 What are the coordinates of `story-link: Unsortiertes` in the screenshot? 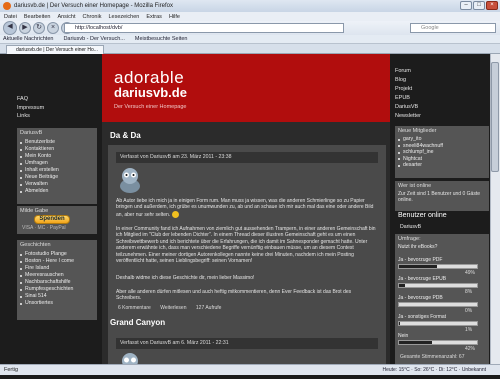 It's located at (57, 303).